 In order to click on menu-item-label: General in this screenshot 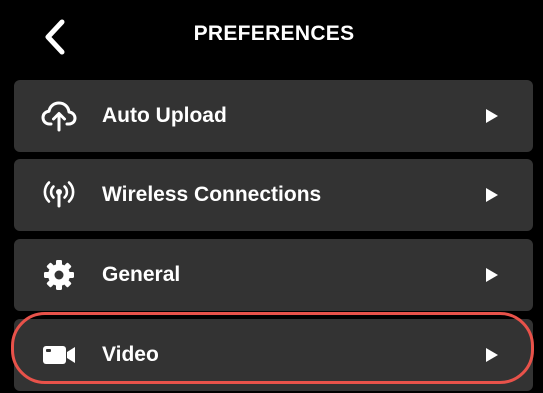, I will do `click(141, 274)`.